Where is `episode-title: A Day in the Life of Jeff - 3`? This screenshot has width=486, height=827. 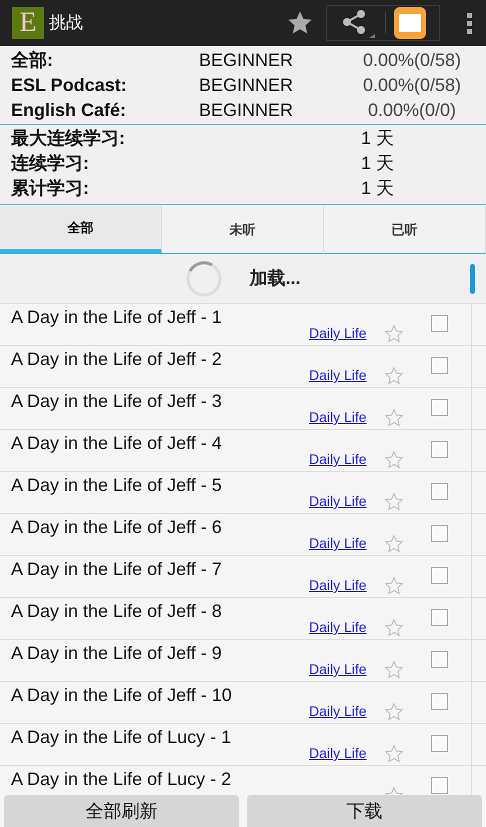
episode-title: A Day in the Life of Jeff - 3 is located at coordinates (160, 401).